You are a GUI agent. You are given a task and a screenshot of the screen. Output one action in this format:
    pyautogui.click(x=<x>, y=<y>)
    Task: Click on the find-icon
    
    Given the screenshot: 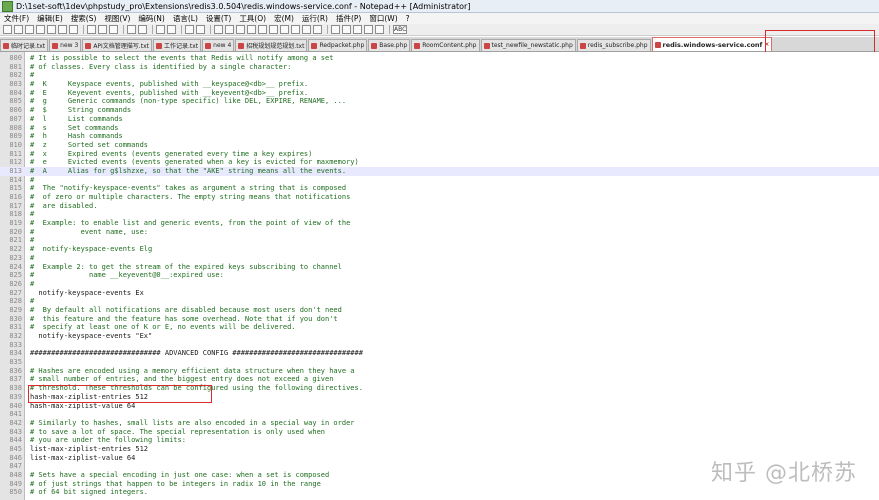 What is the action you would take?
    pyautogui.click(x=160, y=29)
    